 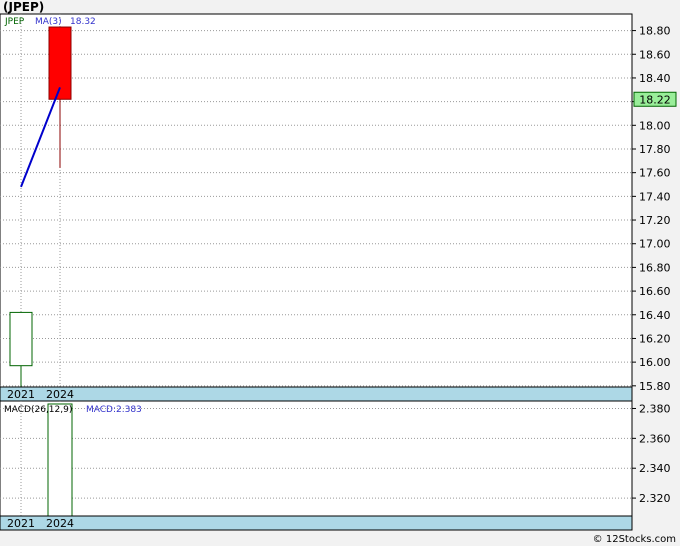 I want to click on macd-x-strip, so click(x=316, y=523).